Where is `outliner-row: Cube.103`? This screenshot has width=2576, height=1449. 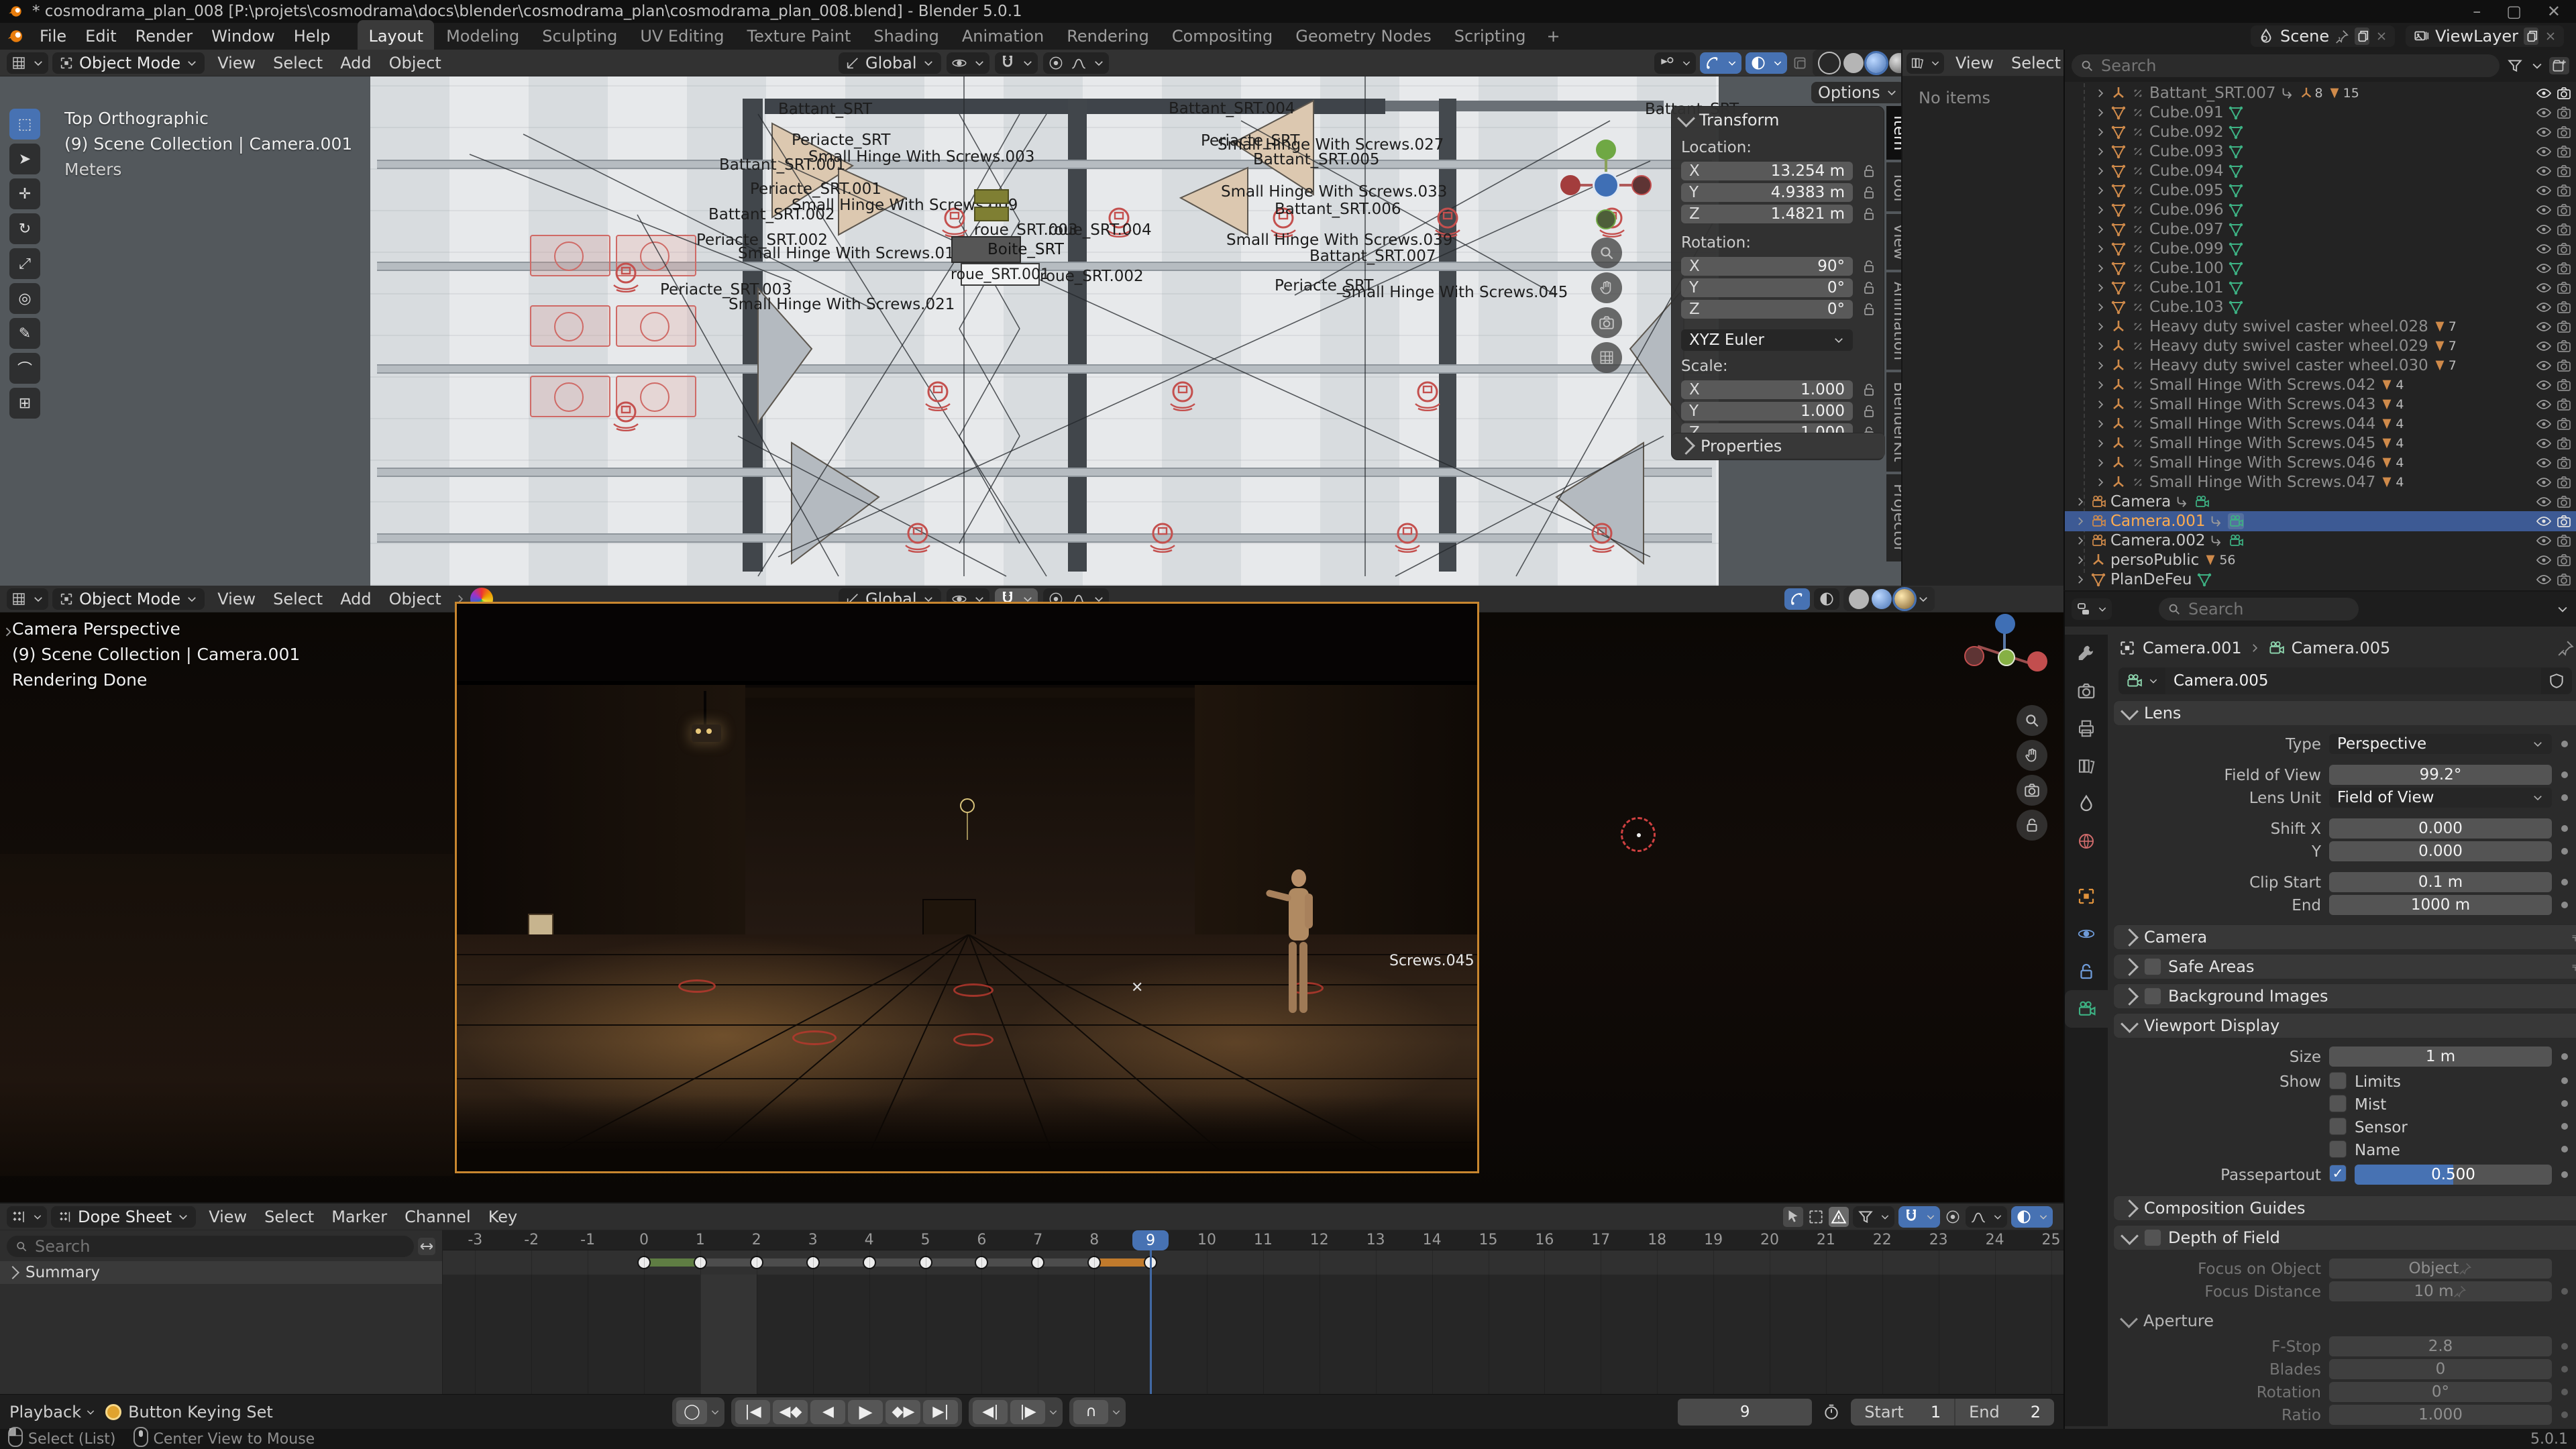
outliner-row: Cube.103 is located at coordinates (2320, 307).